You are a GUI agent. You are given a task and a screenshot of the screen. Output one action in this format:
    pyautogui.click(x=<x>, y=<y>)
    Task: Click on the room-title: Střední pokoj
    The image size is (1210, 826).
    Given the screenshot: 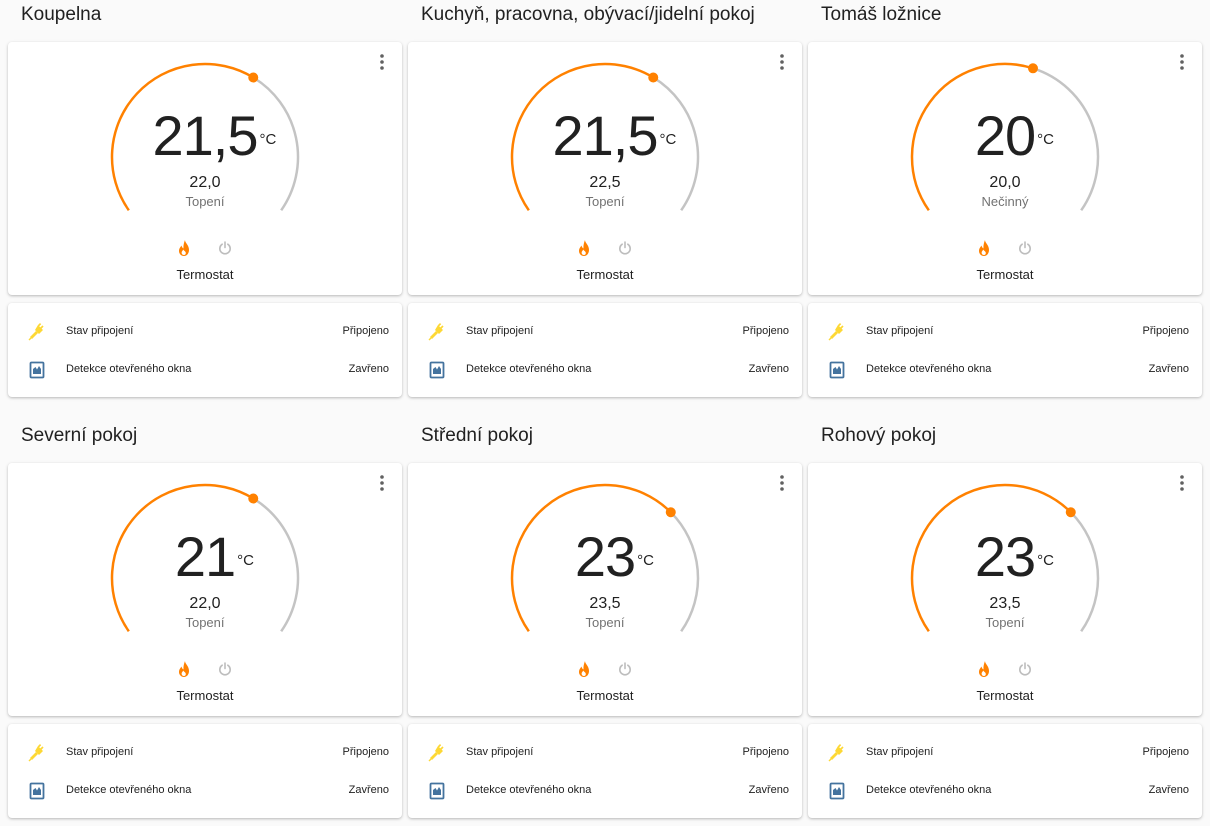 What is the action you would take?
    pyautogui.click(x=477, y=435)
    